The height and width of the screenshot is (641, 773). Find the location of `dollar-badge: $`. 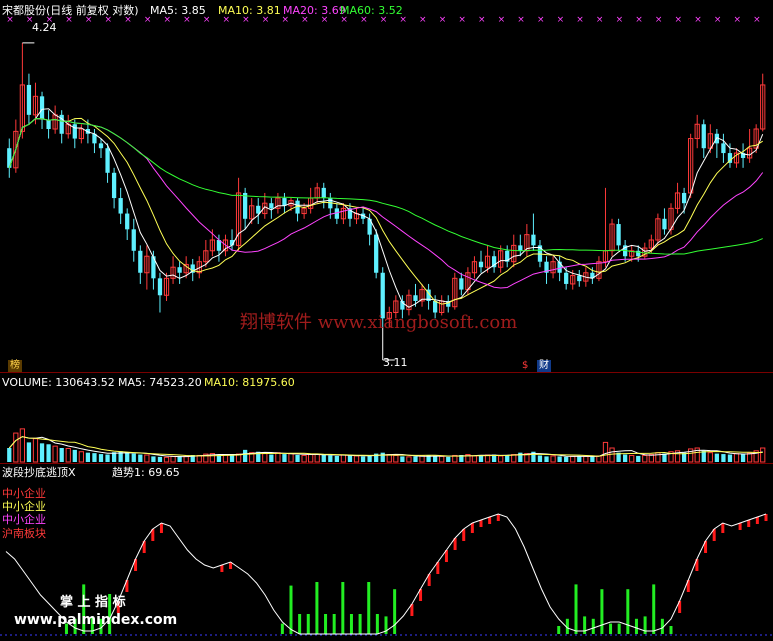

dollar-badge: $ is located at coordinates (525, 366).